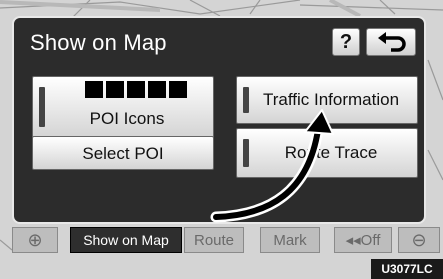 Image resolution: width=443 pixels, height=279 pixels. I want to click on return-arrow-icon, so click(392, 42).